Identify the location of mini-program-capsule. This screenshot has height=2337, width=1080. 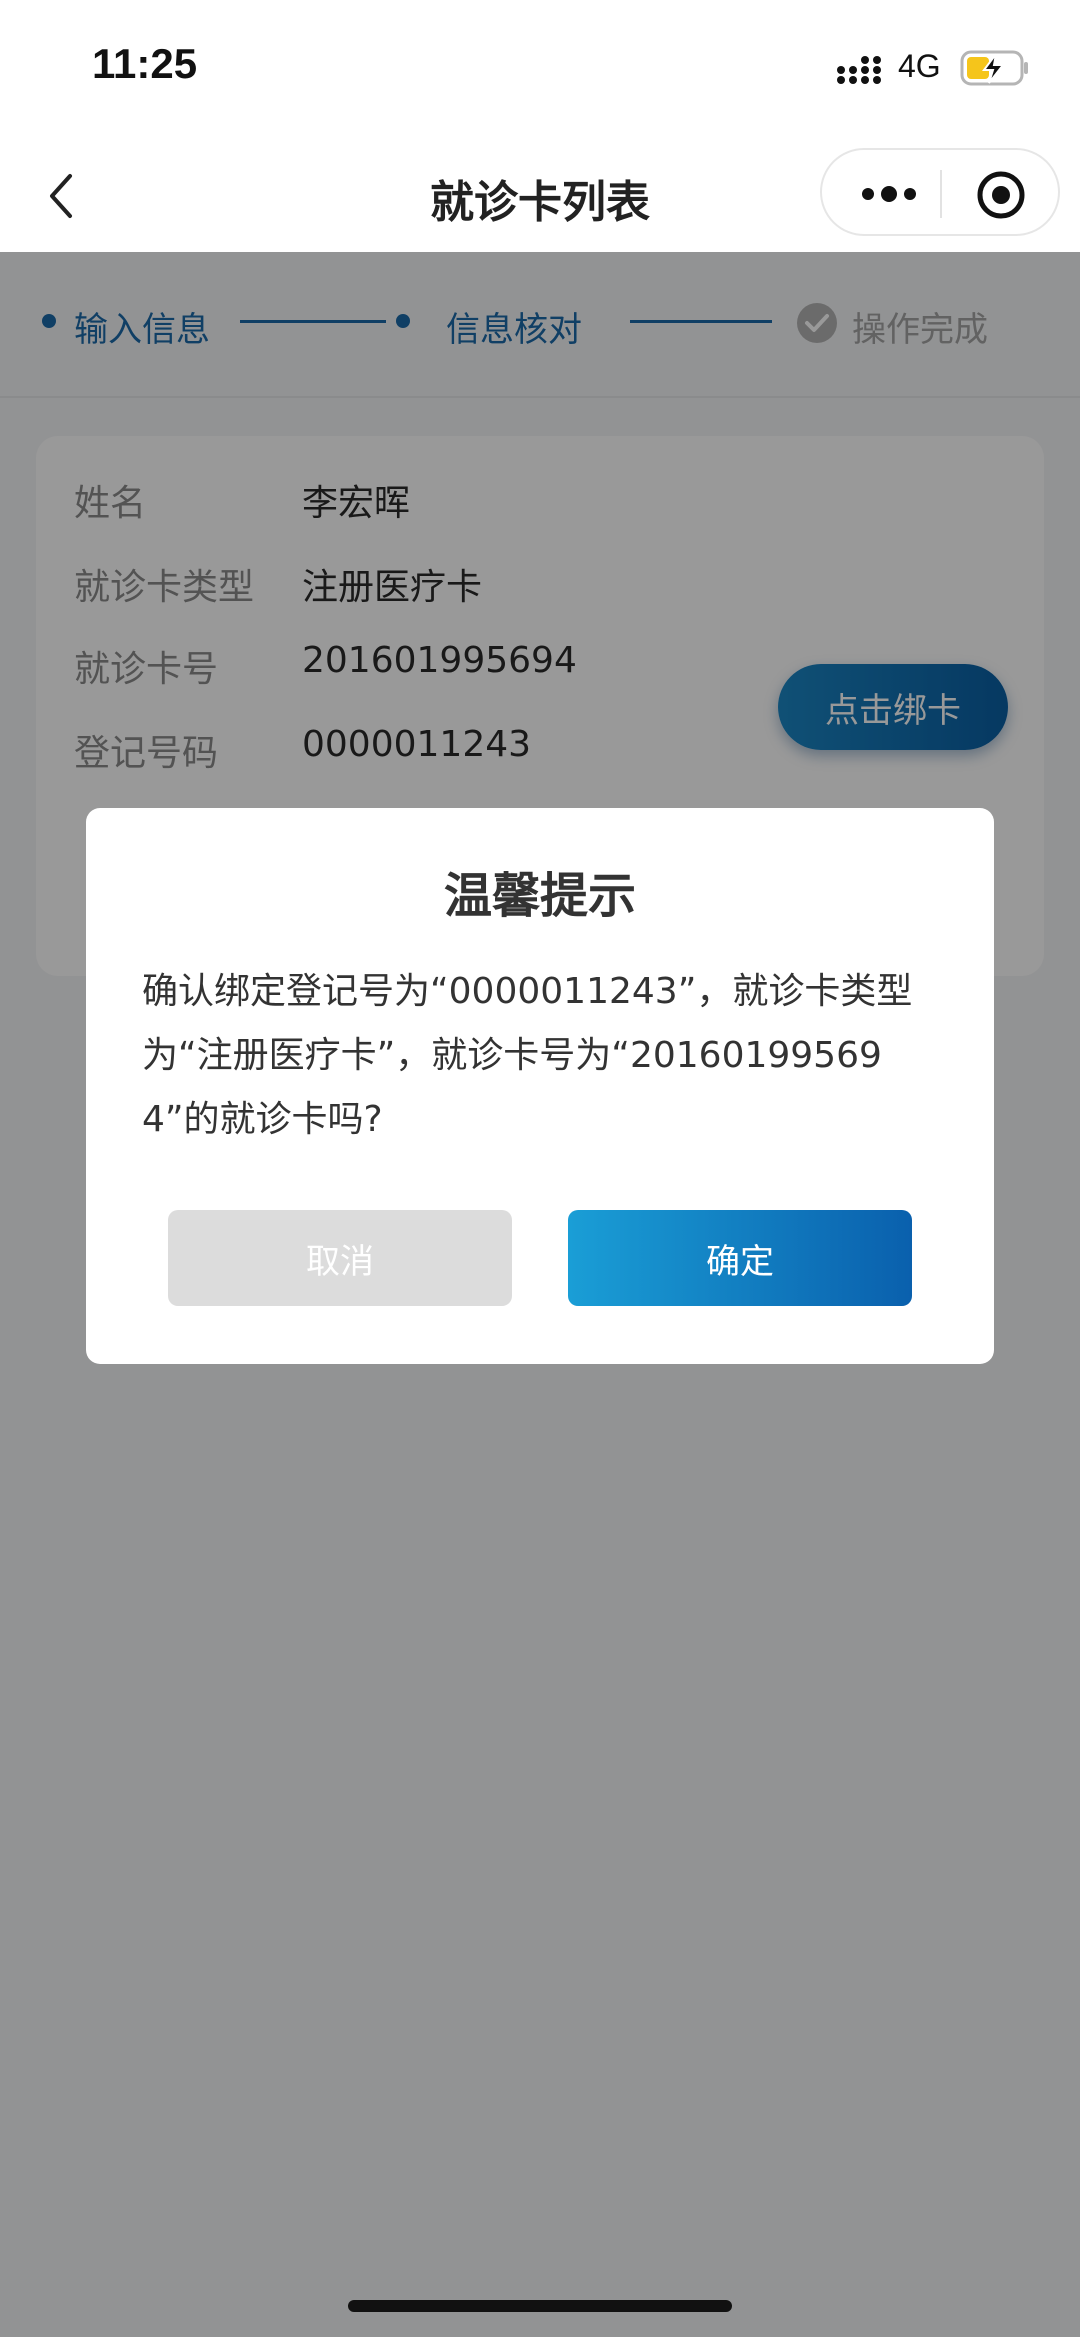
(940, 192).